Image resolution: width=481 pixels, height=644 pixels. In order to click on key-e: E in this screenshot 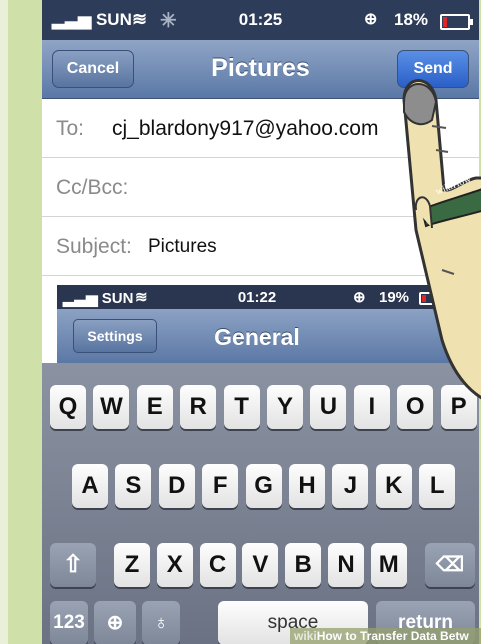, I will do `click(154, 407)`.